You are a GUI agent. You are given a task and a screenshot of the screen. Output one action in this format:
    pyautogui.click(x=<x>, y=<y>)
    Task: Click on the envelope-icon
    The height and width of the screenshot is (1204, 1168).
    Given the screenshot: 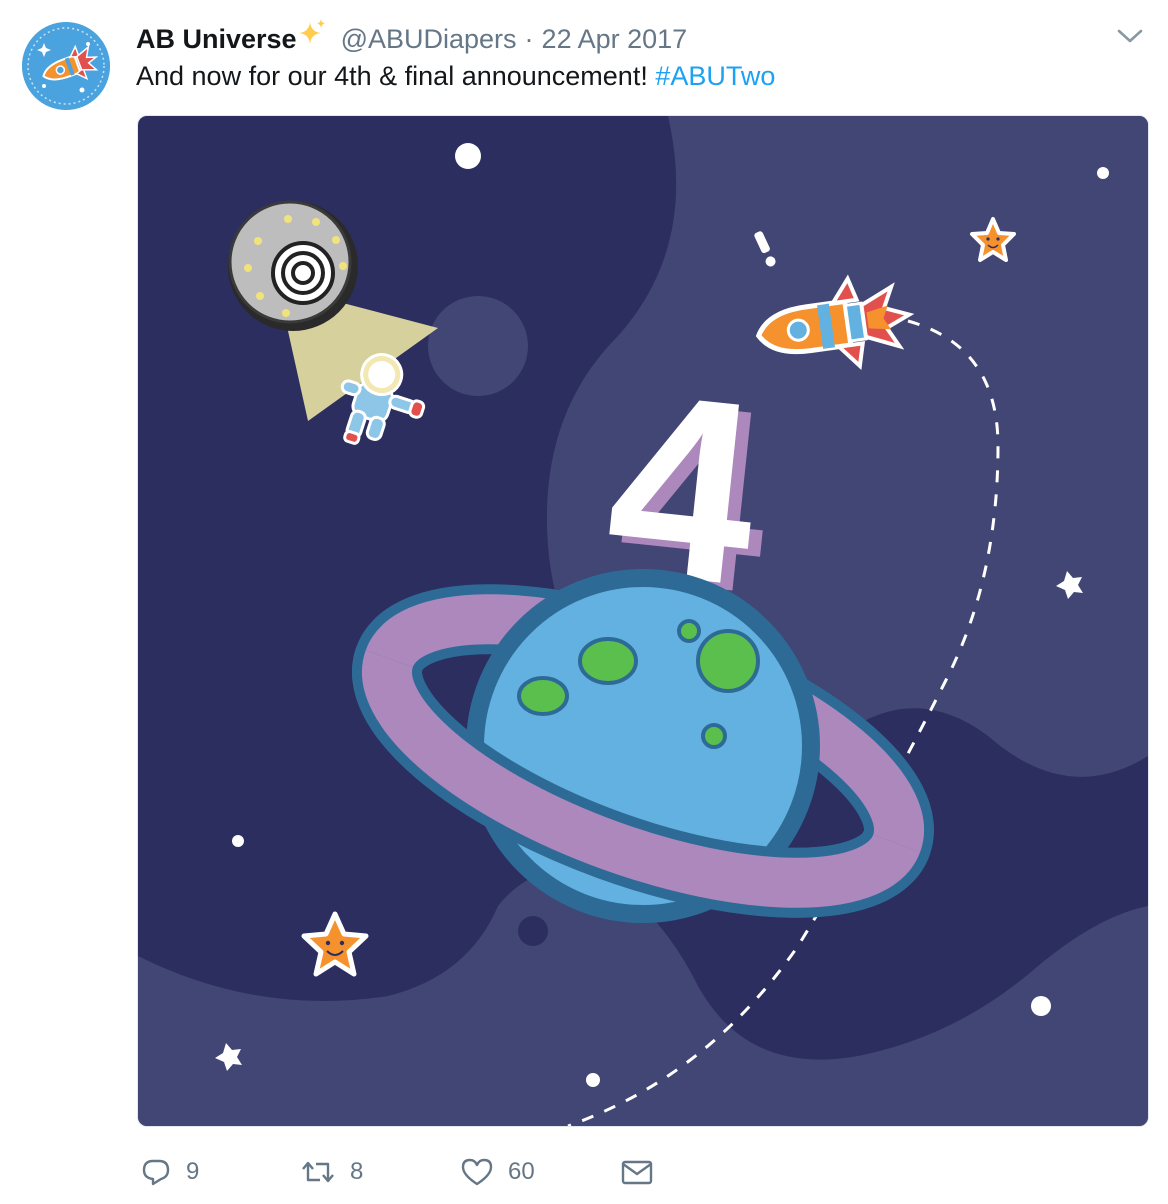 What is the action you would take?
    pyautogui.click(x=637, y=1172)
    